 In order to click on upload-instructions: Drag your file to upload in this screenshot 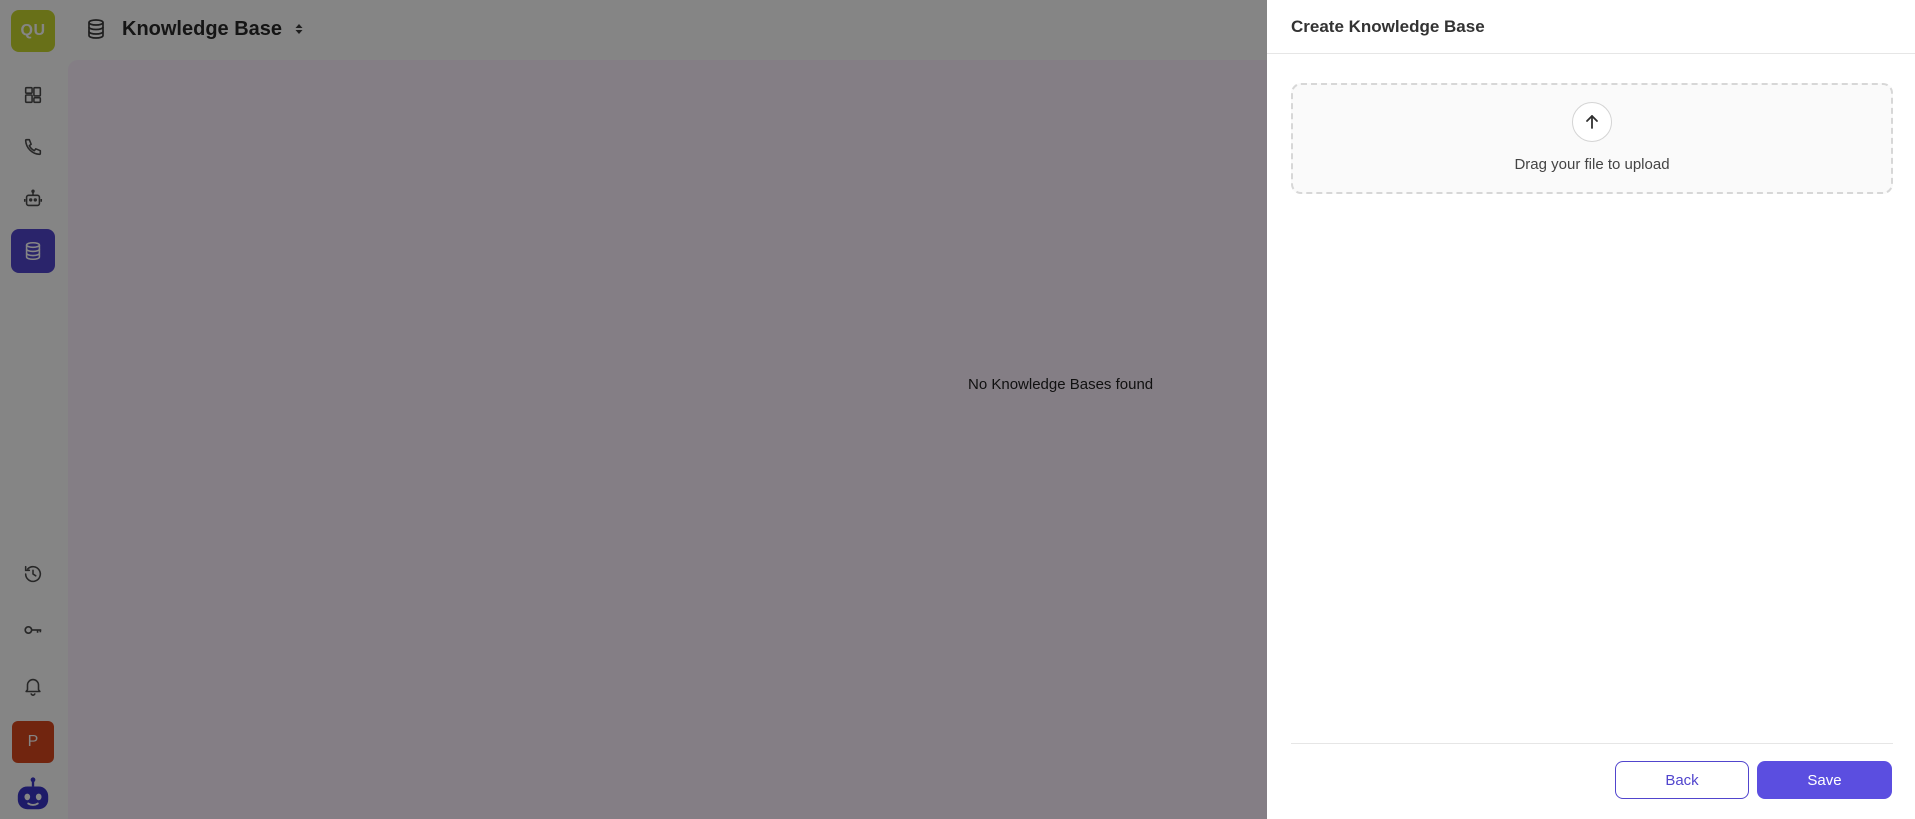, I will do `click(1592, 164)`.